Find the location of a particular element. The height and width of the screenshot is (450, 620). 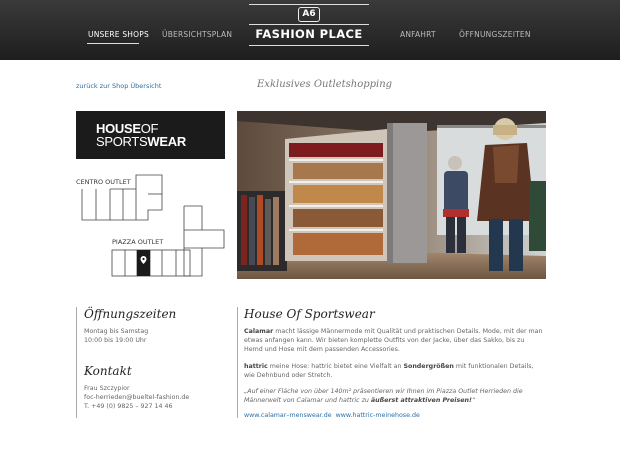

brand-logo-wear: WEAR is located at coordinates (166, 141).